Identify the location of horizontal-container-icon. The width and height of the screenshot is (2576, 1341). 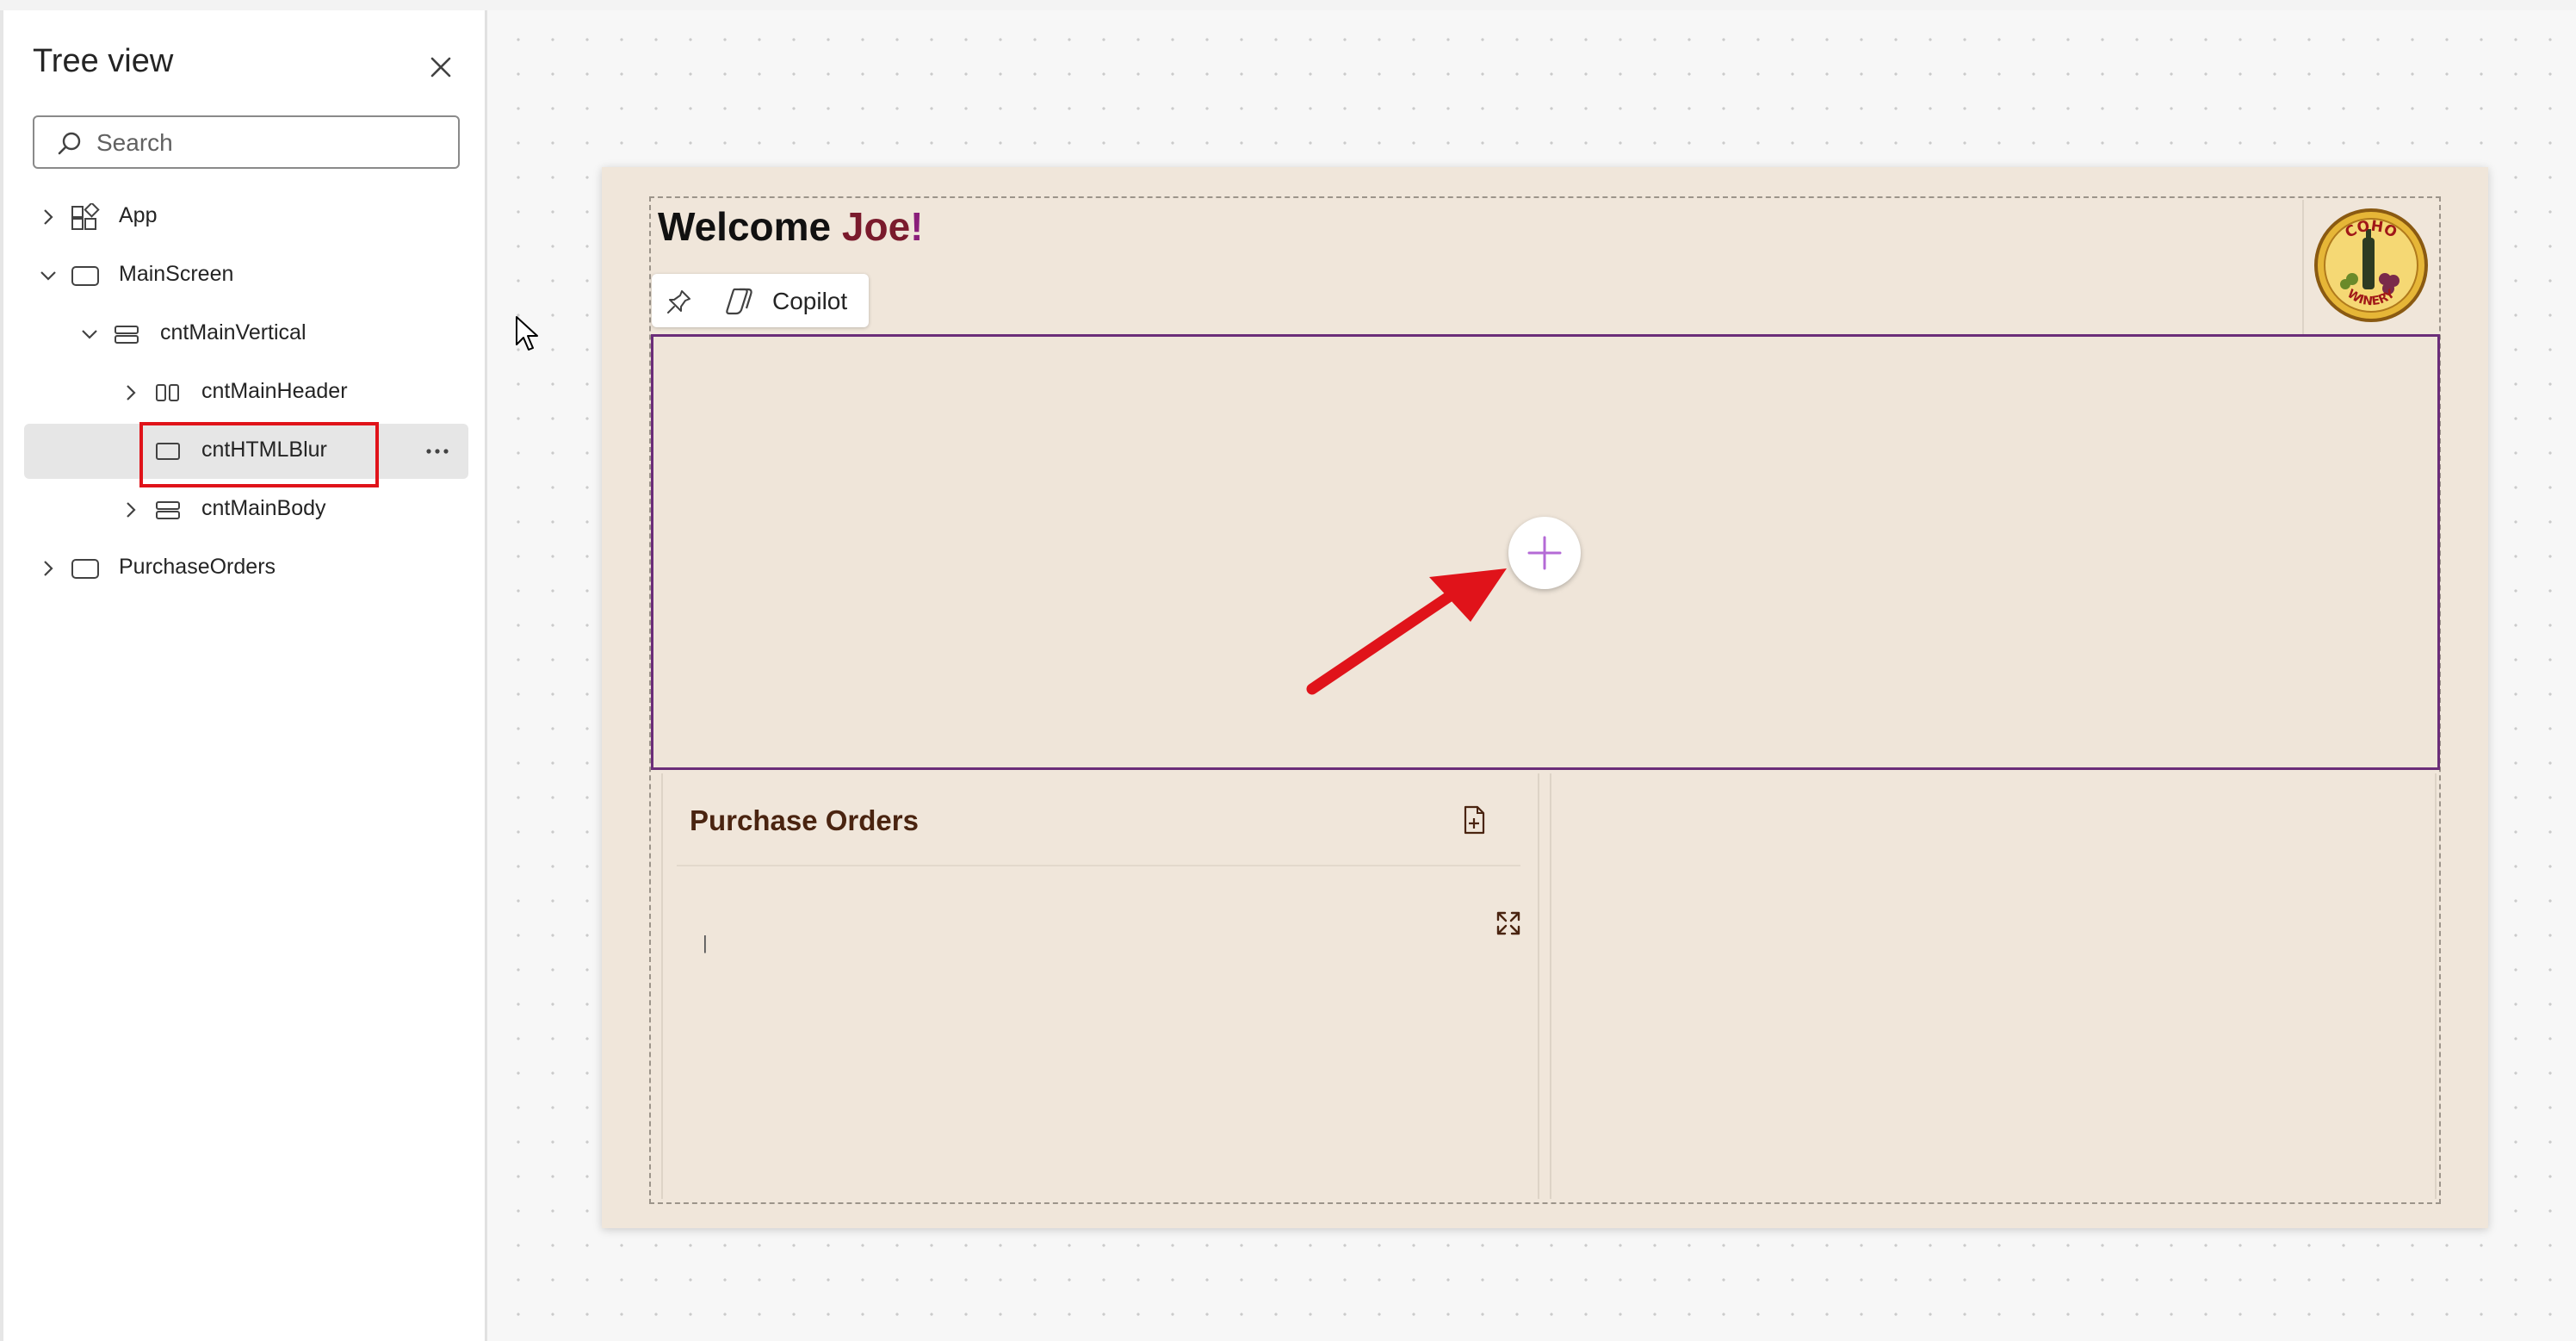
(167, 392).